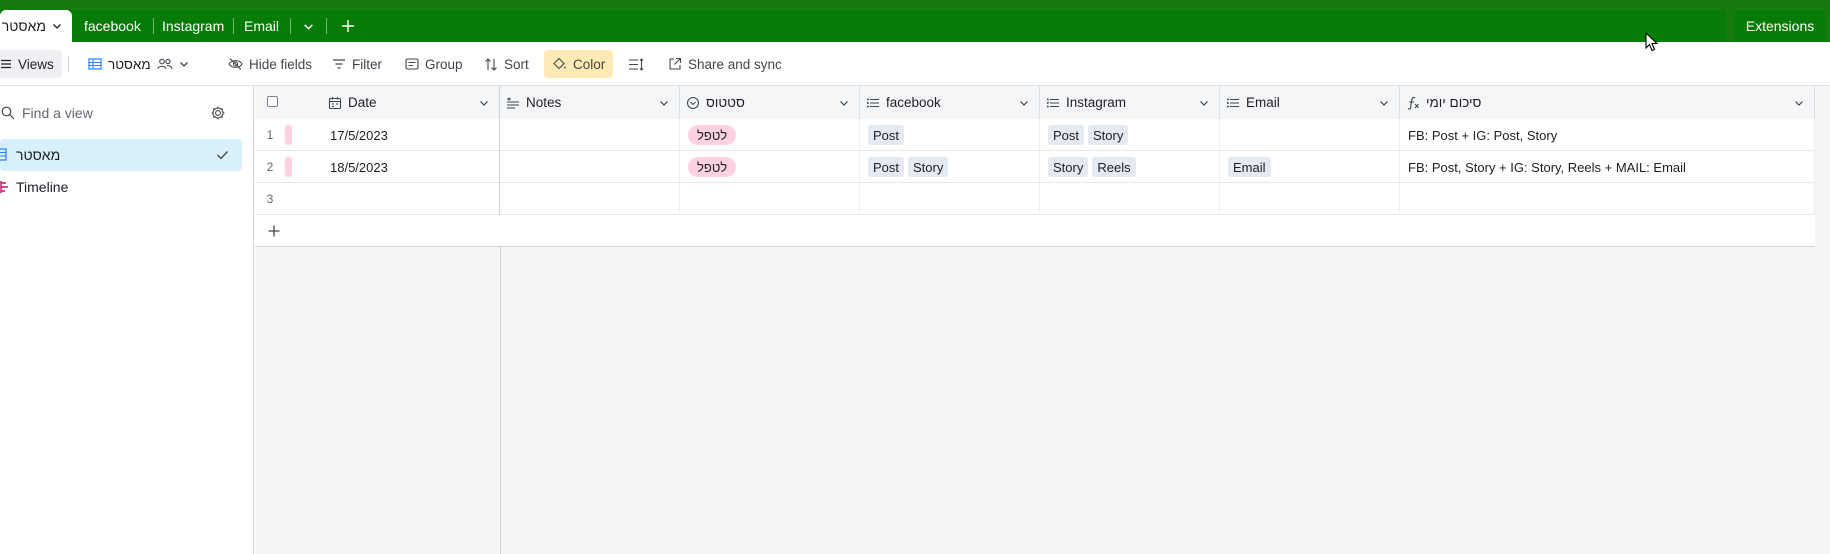 The image size is (1830, 554). What do you see at coordinates (559, 63) in the screenshot?
I see `paint-bucket-icon` at bounding box center [559, 63].